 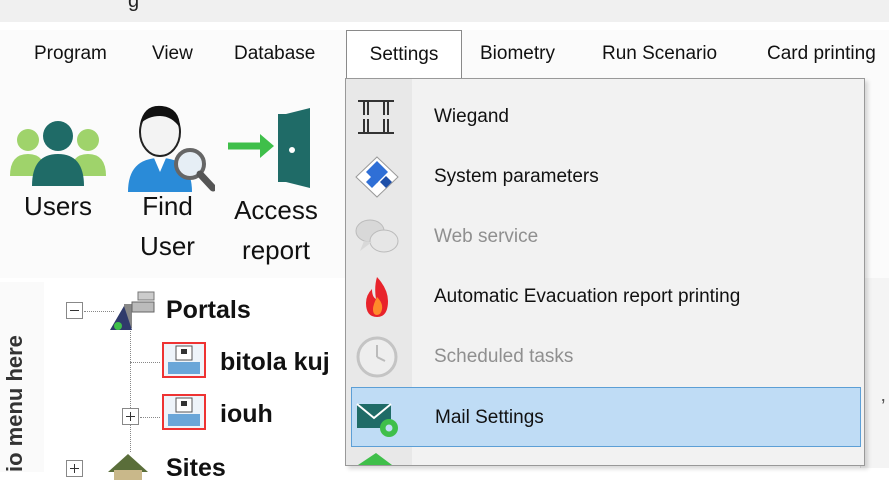 I want to click on clock-icon, so click(x=377, y=357).